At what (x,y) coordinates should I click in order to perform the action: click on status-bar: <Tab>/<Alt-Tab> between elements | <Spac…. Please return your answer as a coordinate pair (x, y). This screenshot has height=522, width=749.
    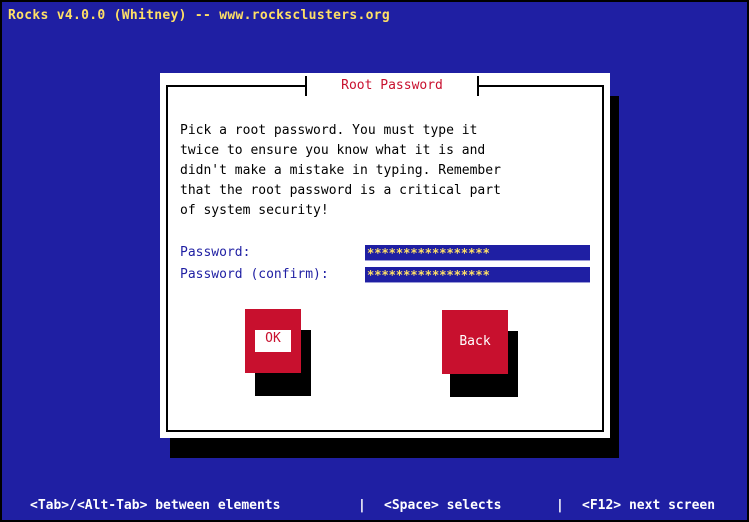
    Looking at the image, I should click on (374, 506).